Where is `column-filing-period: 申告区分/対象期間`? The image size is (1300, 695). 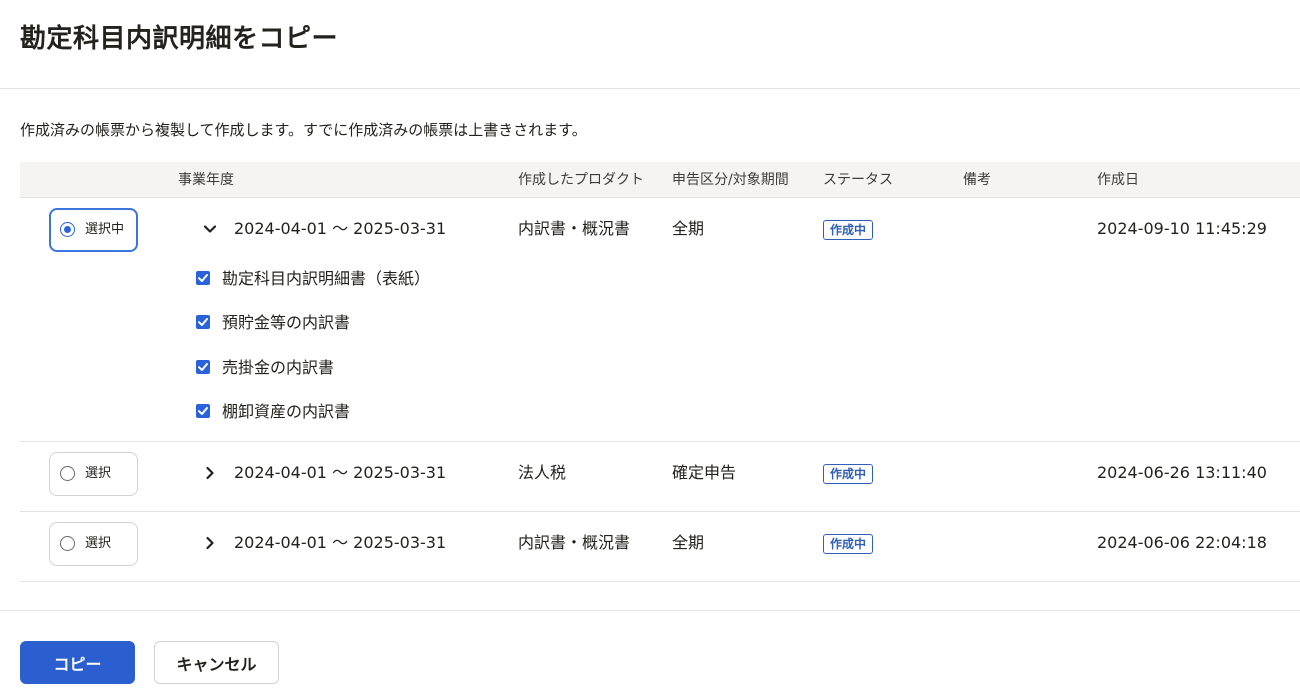
column-filing-period: 申告区分/対象期間 is located at coordinates (730, 180).